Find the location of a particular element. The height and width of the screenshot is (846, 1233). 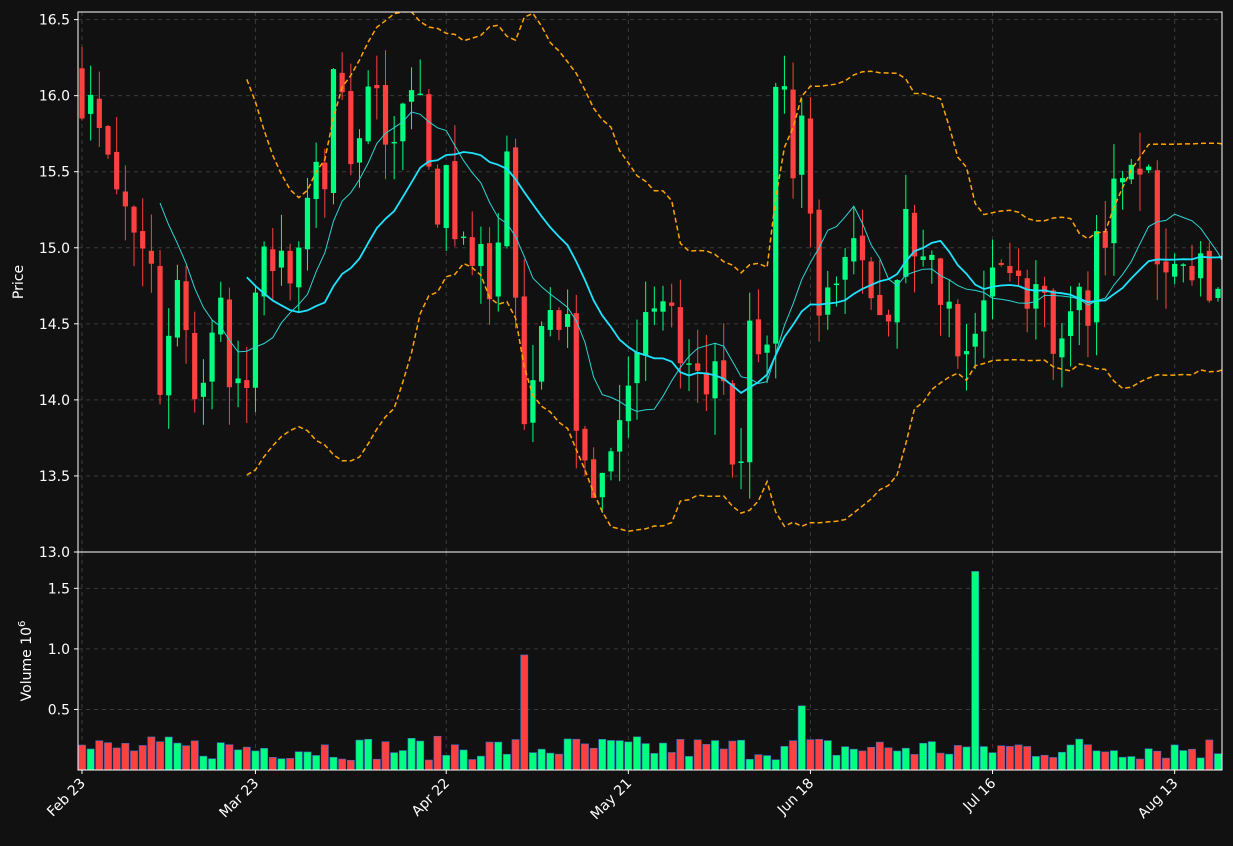

price-ytick-label: 14.5 is located at coordinates (54, 325).